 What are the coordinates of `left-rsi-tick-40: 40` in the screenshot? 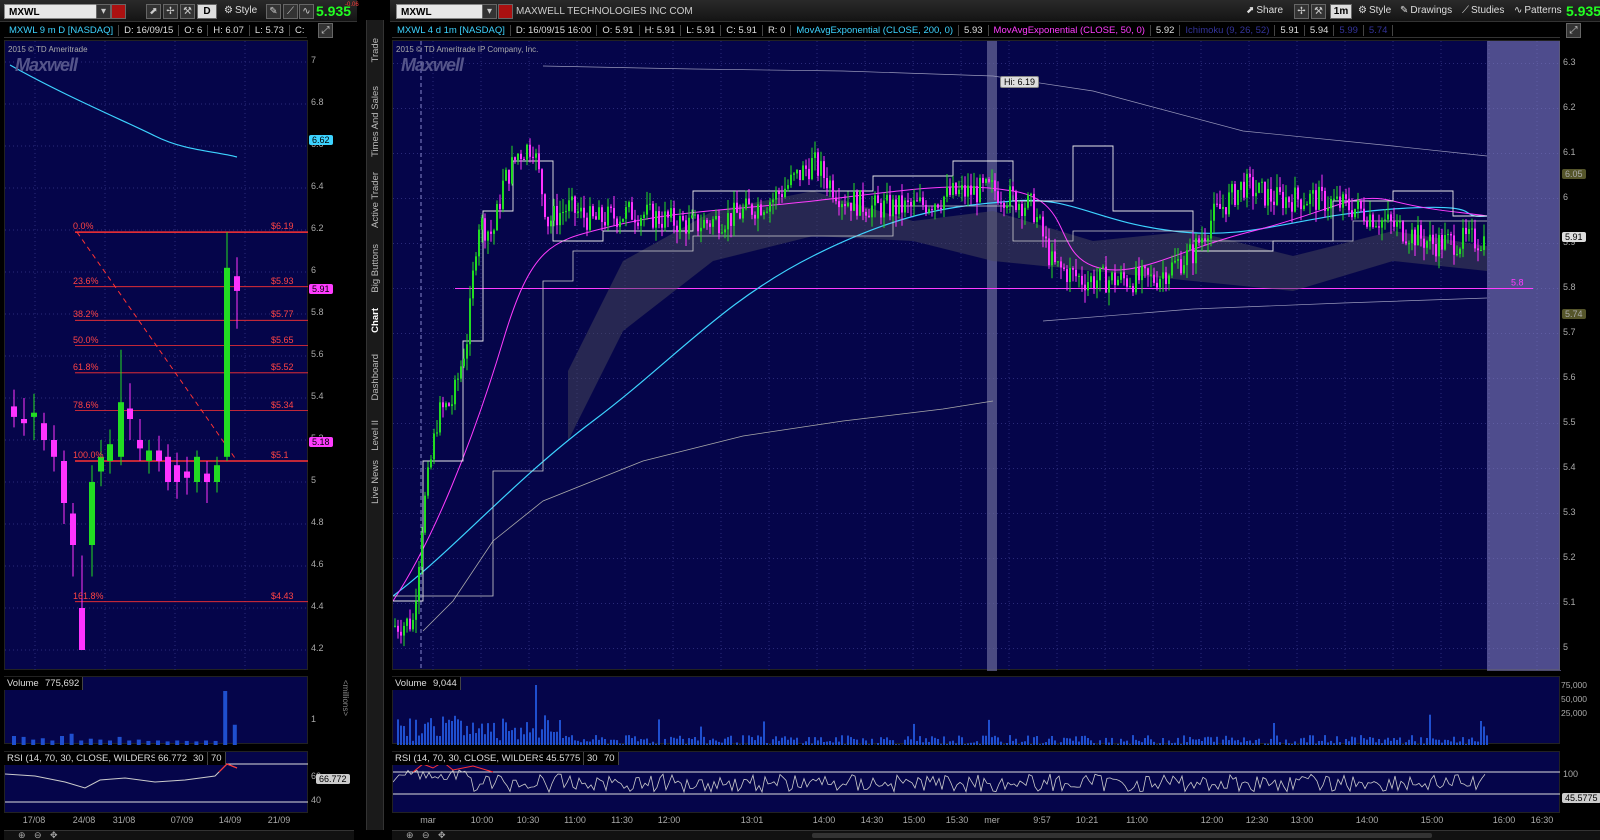 It's located at (316, 800).